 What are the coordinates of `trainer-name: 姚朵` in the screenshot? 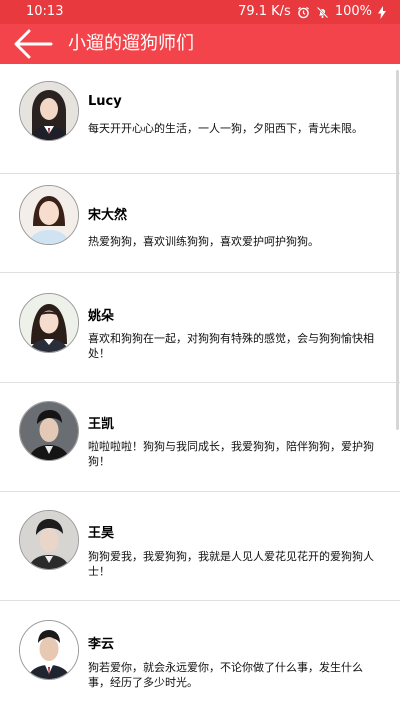 It's located at (101, 316).